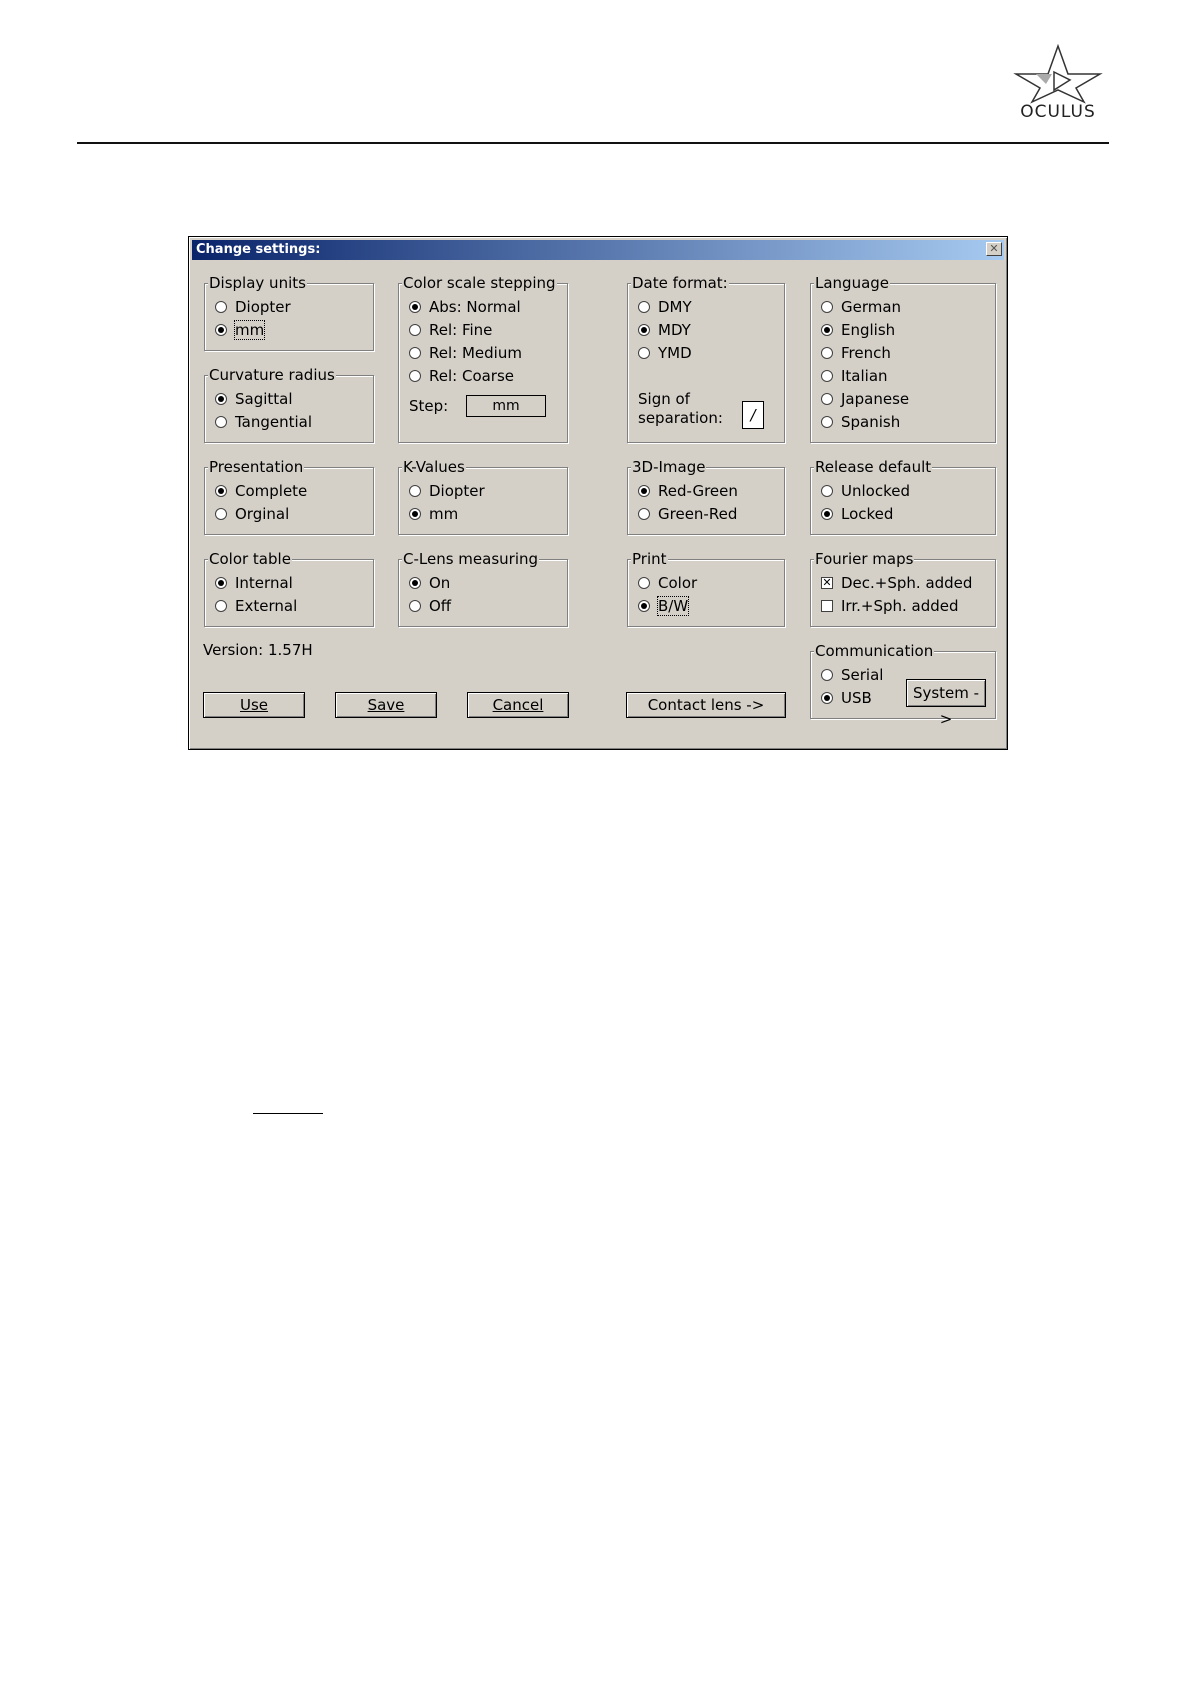 This screenshot has width=1190, height=1684. I want to click on radio-mdy: MDY, so click(664, 330).